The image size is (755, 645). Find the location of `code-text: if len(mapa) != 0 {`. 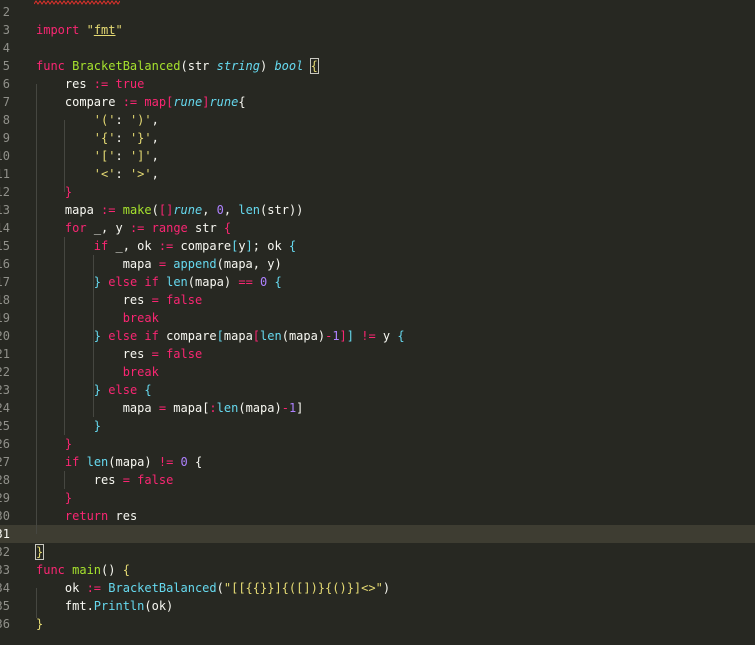

code-text: if len(mapa) != 0 { is located at coordinates (119, 462).